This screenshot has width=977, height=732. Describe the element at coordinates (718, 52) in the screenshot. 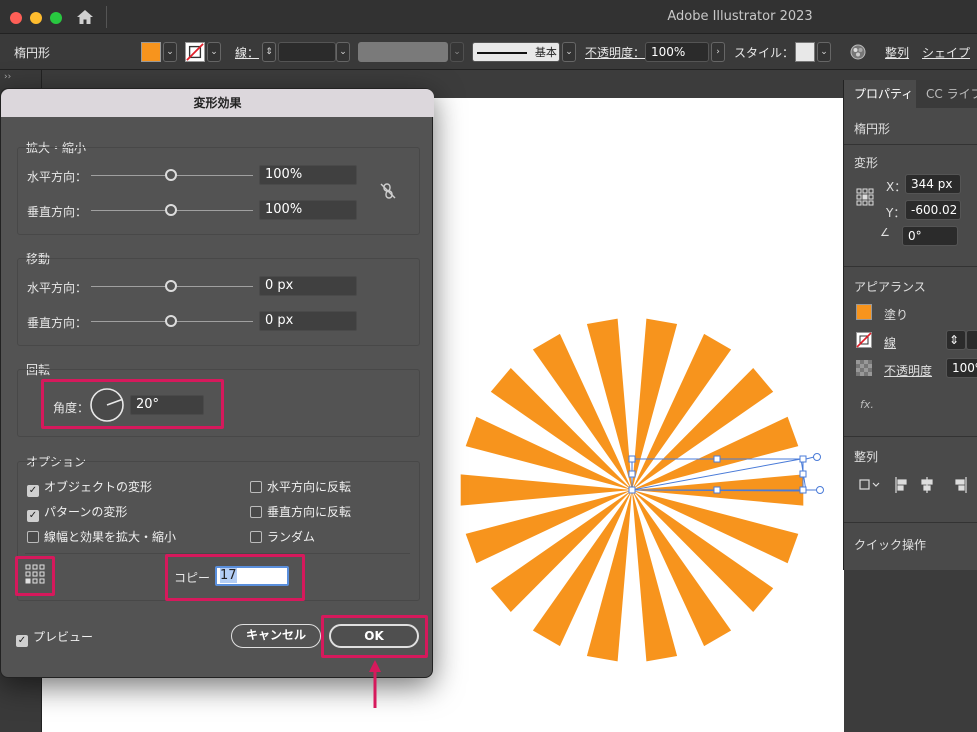

I see `opacity-flyout: ›` at that location.